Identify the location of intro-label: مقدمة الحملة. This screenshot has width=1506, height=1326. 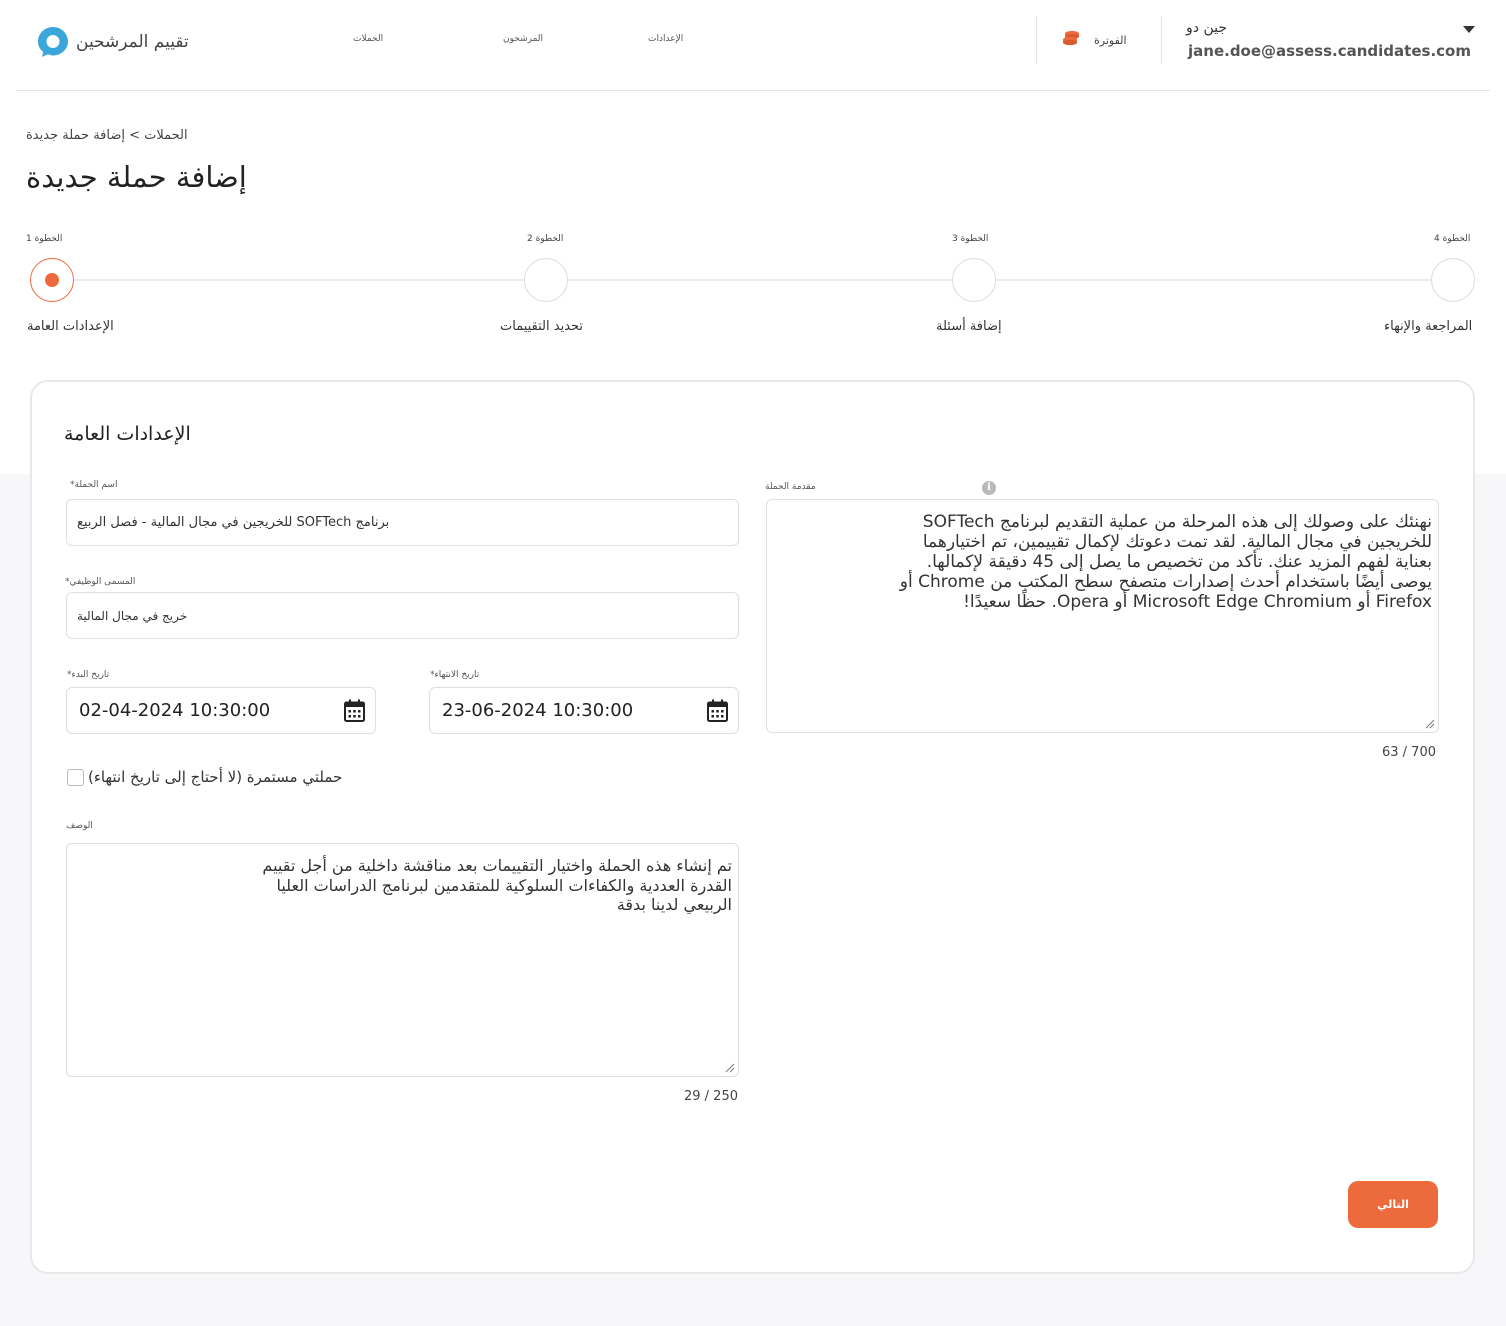
(790, 487).